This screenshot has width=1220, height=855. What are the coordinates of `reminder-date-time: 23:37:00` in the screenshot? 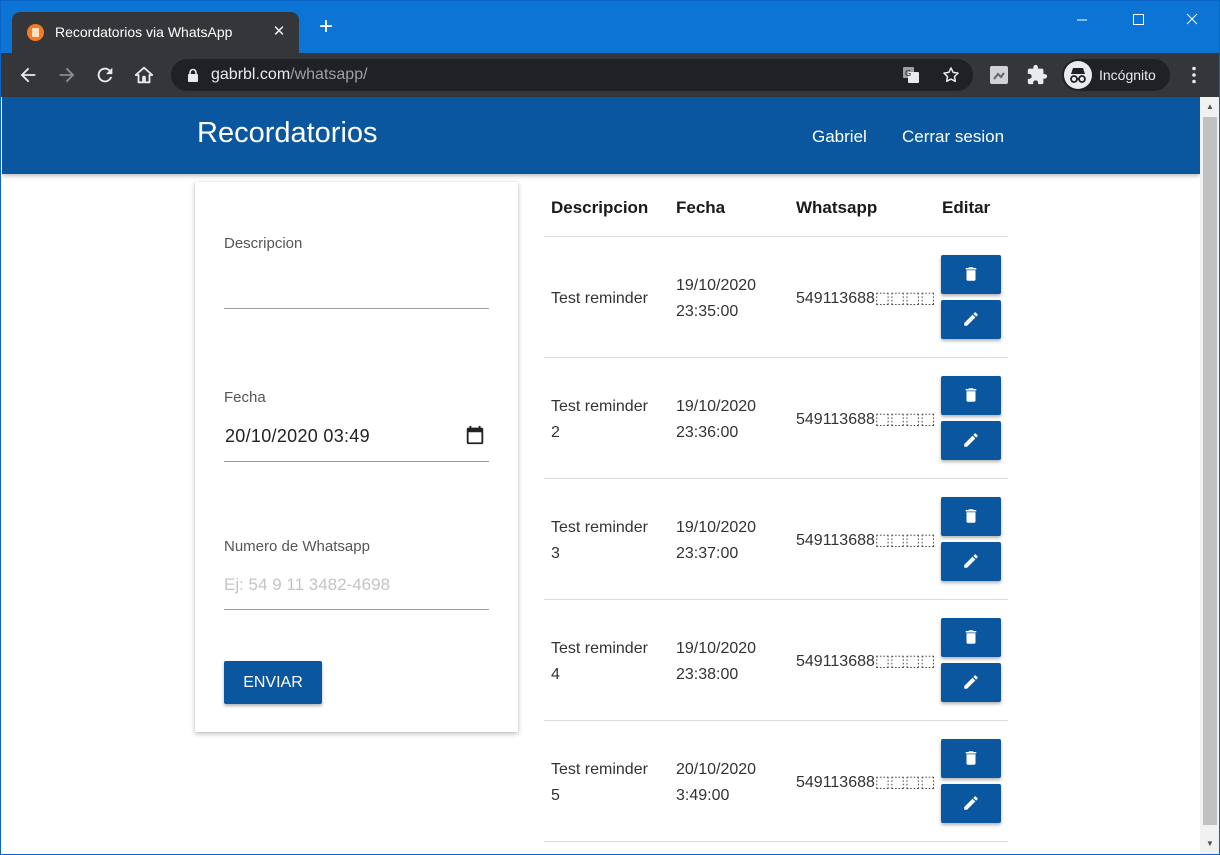 It's located at (707, 553).